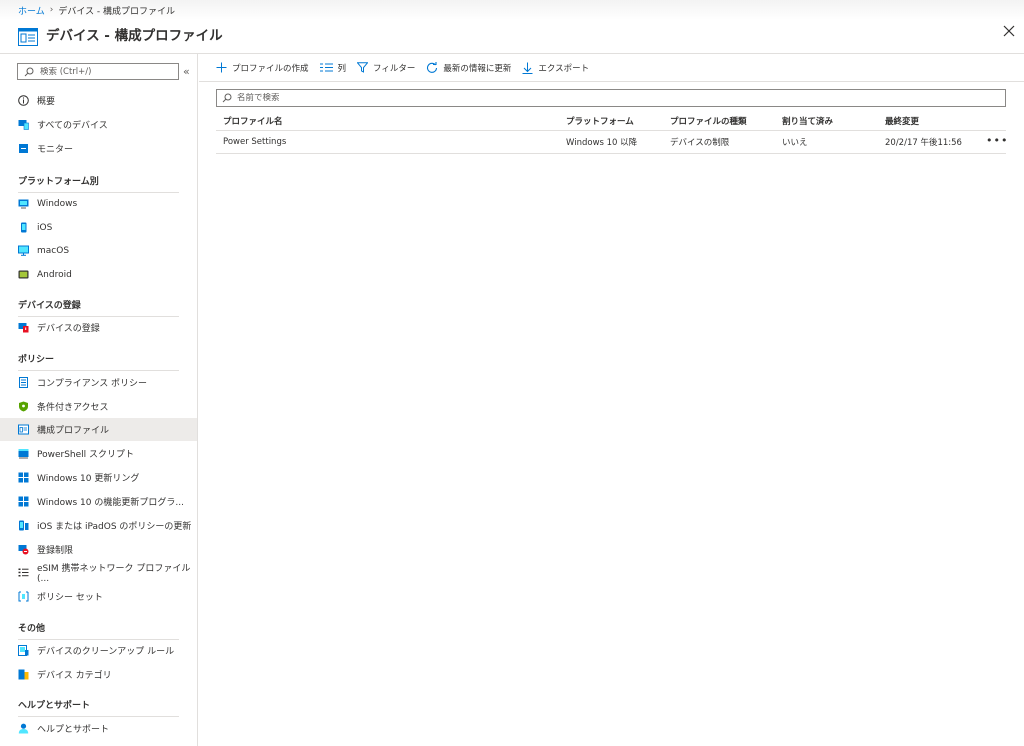 The height and width of the screenshot is (746, 1024). Describe the element at coordinates (24, 525) in the screenshot. I see `ios-update-icon` at that location.